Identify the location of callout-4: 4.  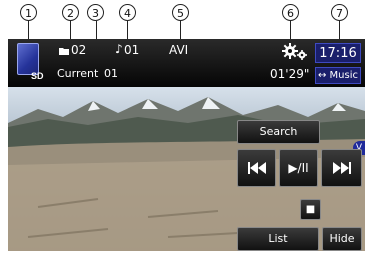
(127, 12).